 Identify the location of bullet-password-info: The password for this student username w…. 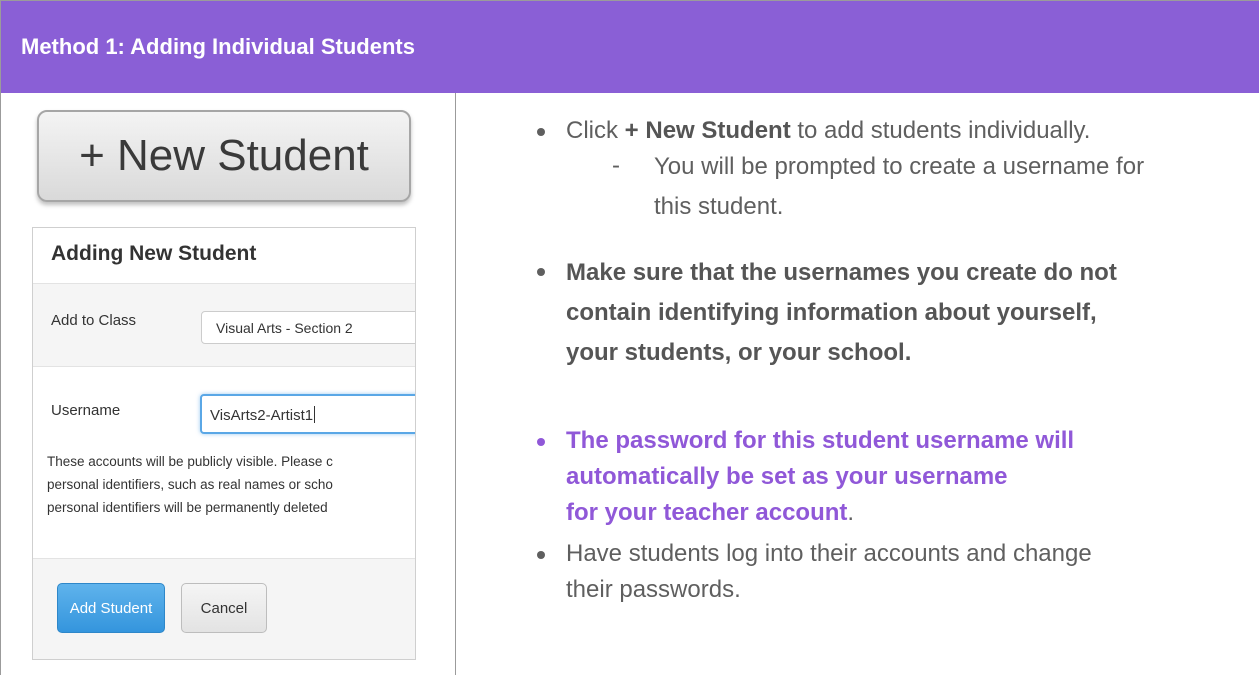
(906, 477).